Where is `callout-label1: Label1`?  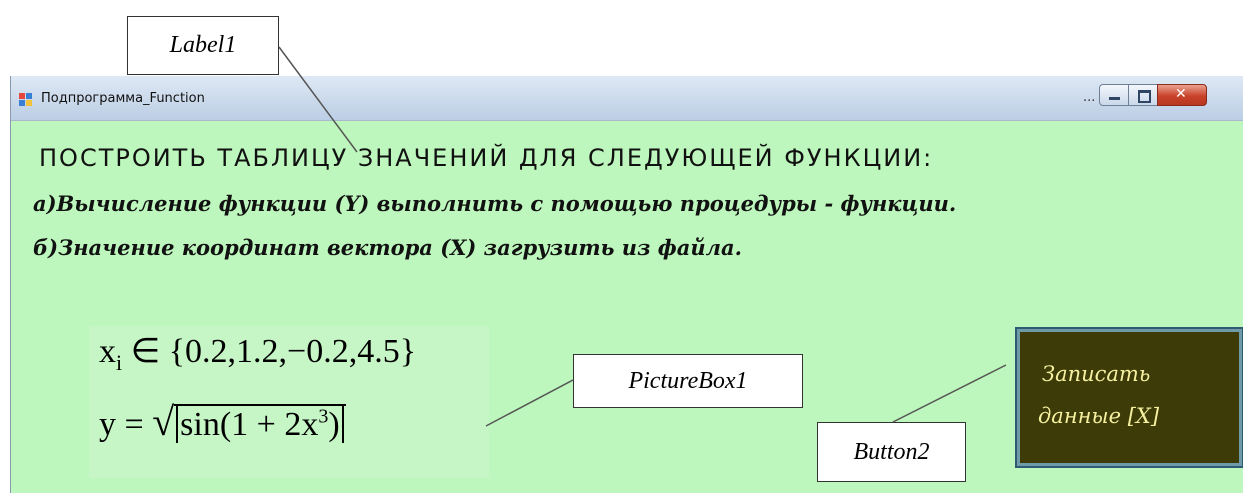 callout-label1: Label1 is located at coordinates (203, 45).